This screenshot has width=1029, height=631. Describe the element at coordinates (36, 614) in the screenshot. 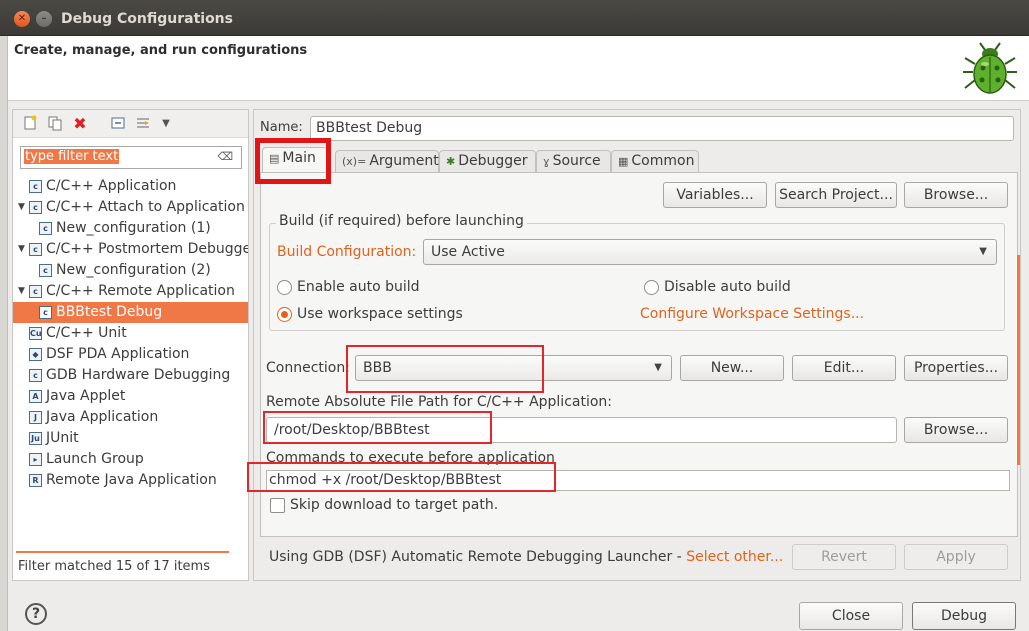

I see `help-icon: ?` at that location.